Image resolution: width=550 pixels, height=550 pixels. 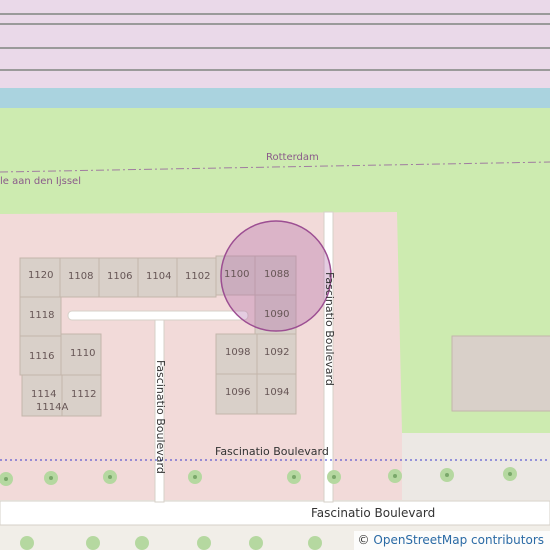 What do you see at coordinates (500, 373) in the screenshot?
I see `building` at bounding box center [500, 373].